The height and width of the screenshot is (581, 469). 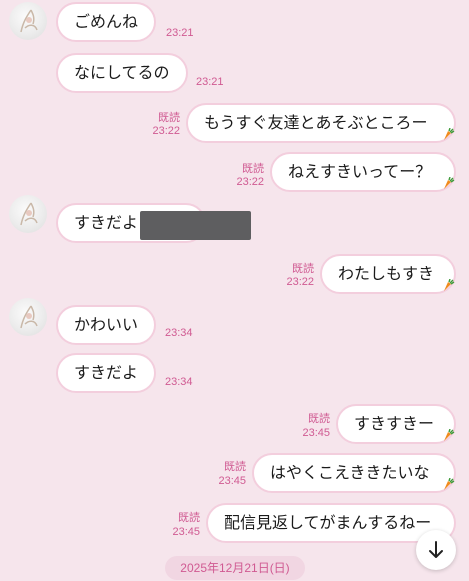 I want to click on message-bubble-outgoing: わたしもすき, so click(x=388, y=274).